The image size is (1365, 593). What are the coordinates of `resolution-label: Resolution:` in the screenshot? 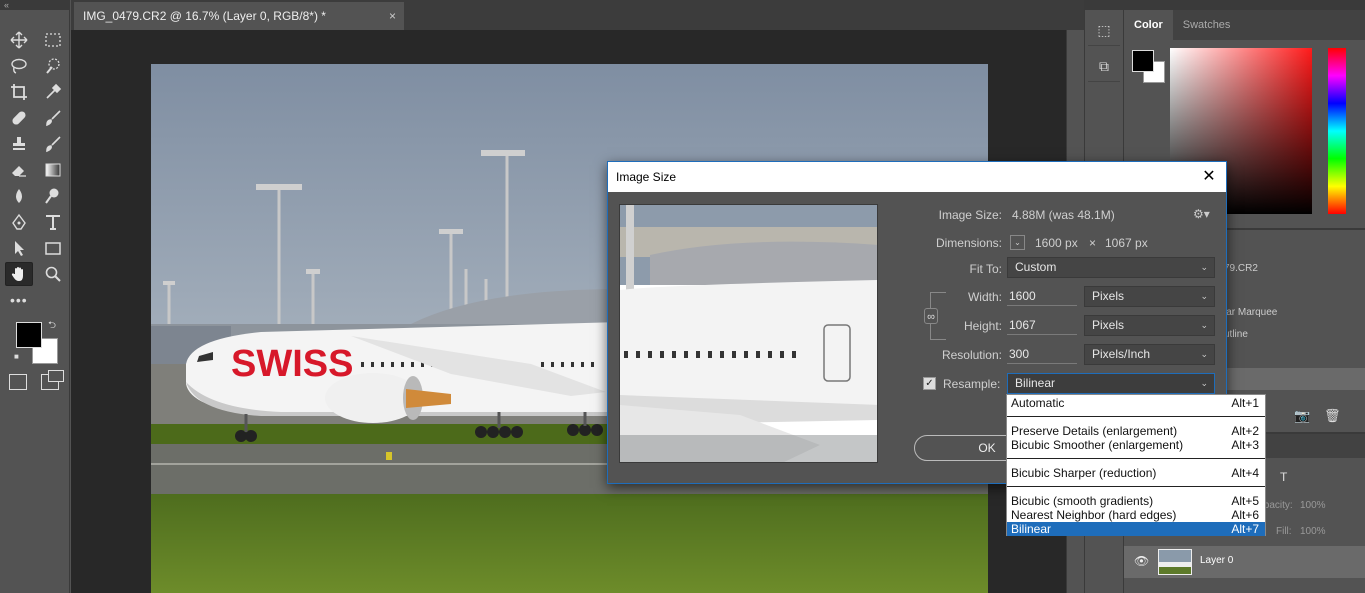 It's located at (971, 355).